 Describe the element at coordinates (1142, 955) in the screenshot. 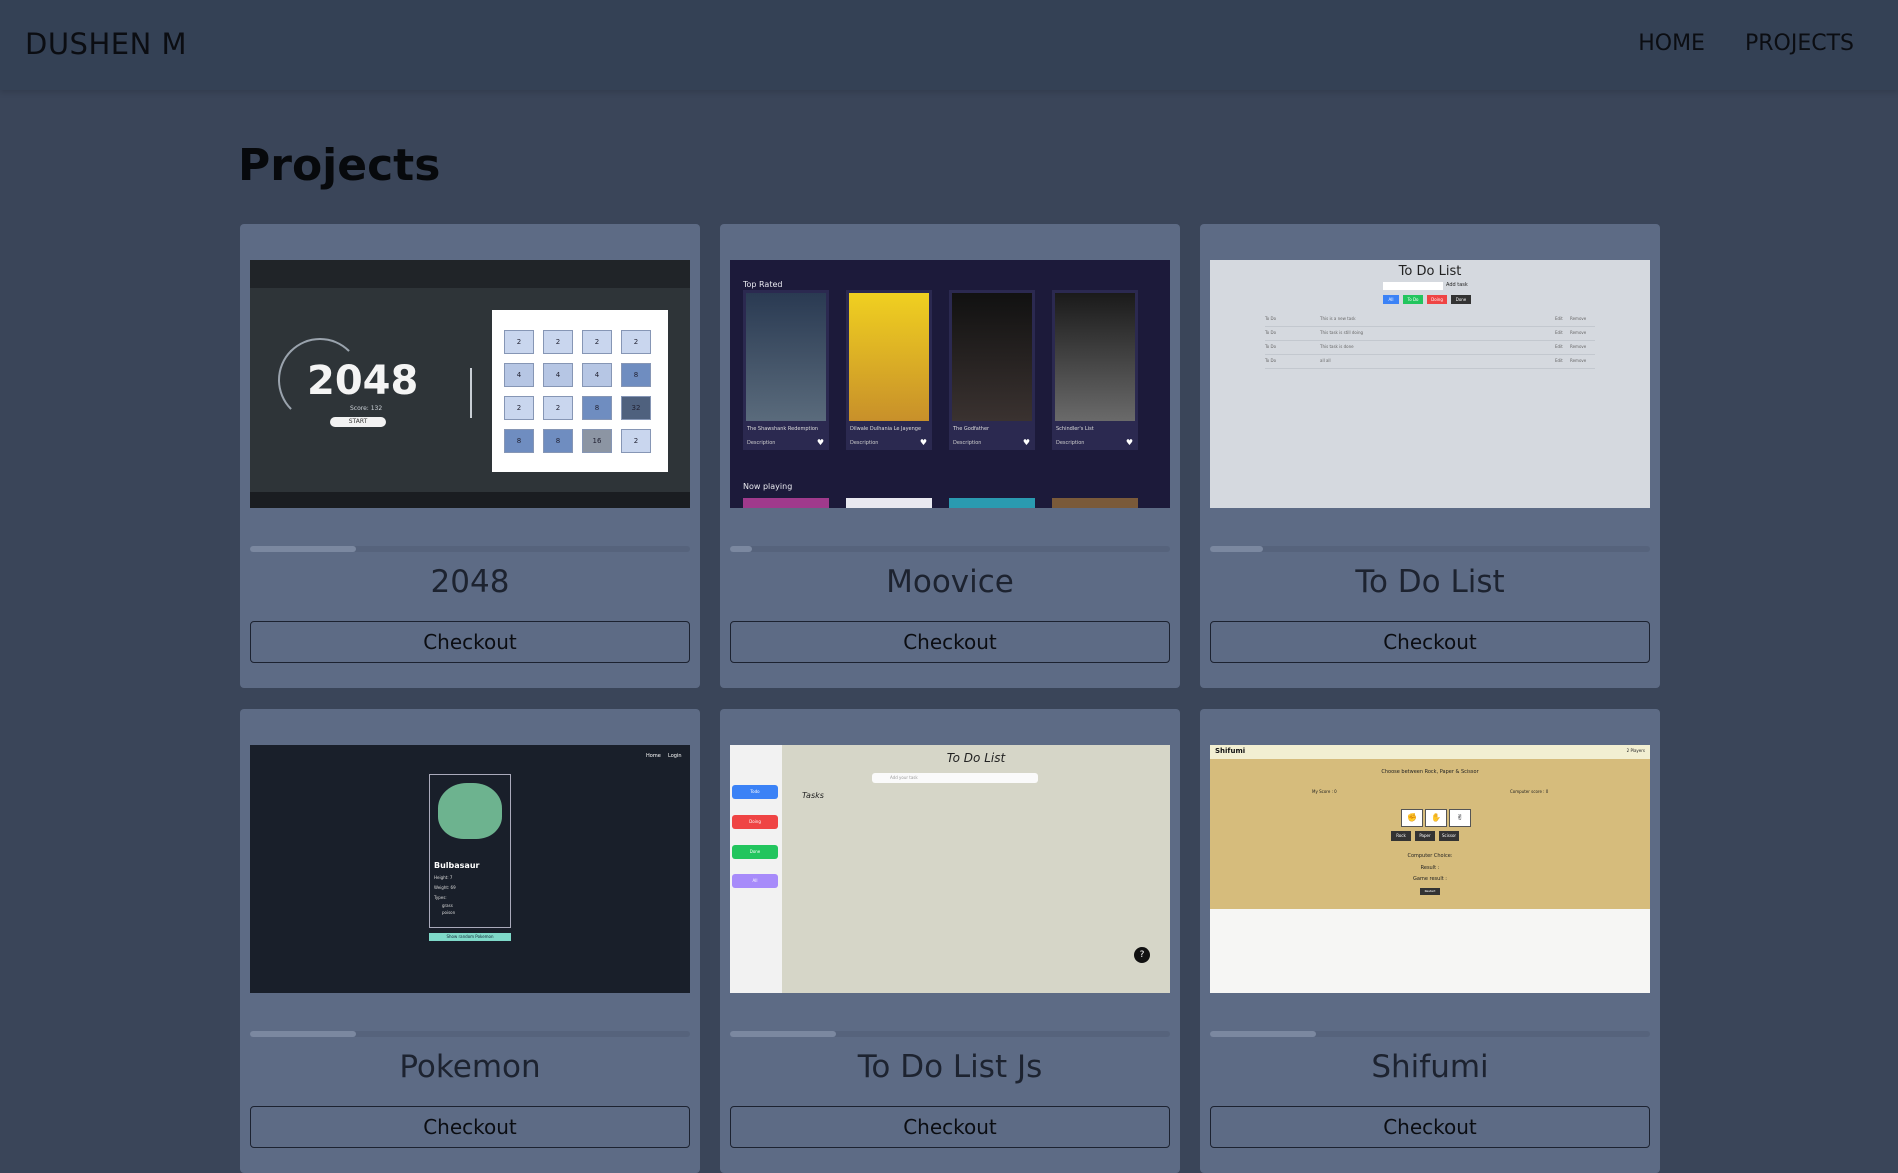

I see `help-icon: ?` at that location.